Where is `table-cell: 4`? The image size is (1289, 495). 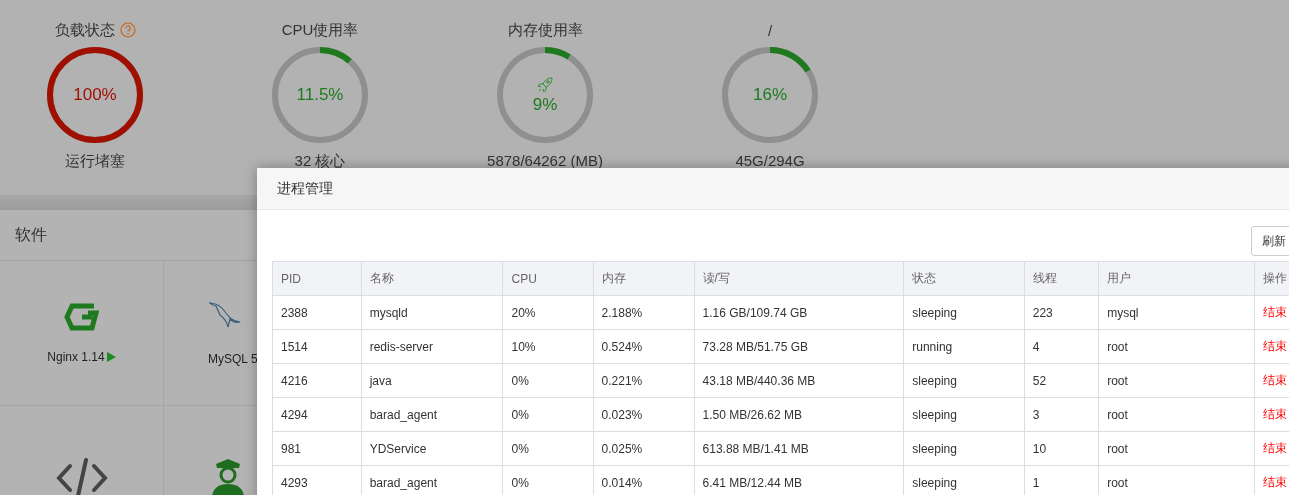 table-cell: 4 is located at coordinates (1061, 346).